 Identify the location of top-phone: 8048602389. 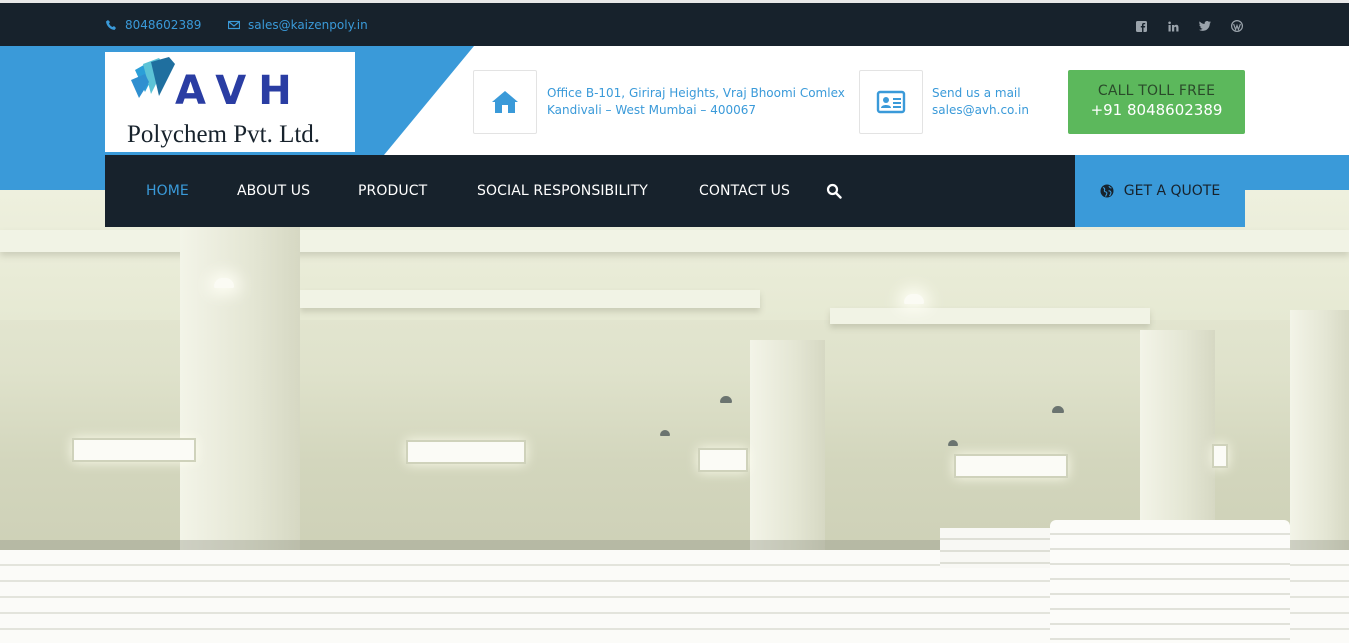
(153, 25).